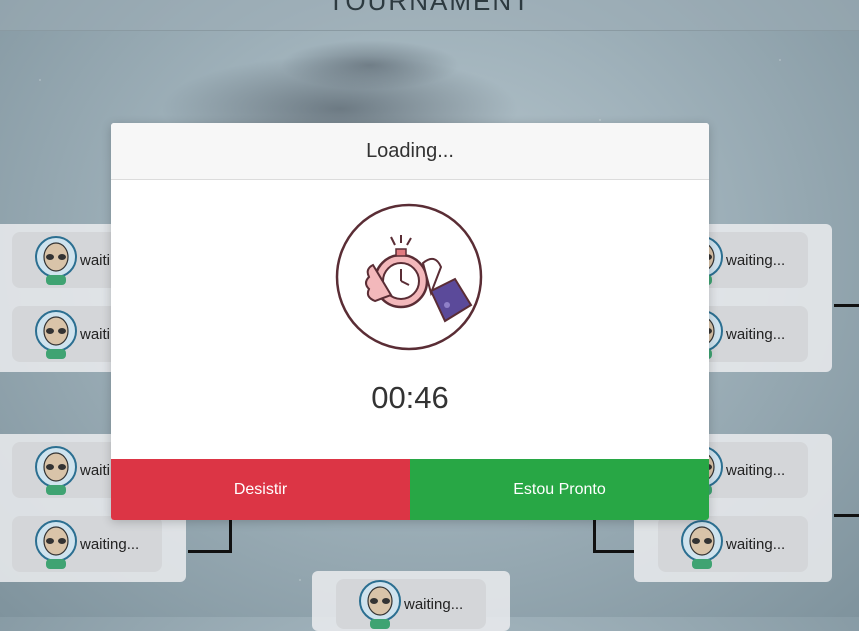 This screenshot has width=859, height=631. Describe the element at coordinates (429, 8) in the screenshot. I see `page-title: TOURNAMENT` at that location.